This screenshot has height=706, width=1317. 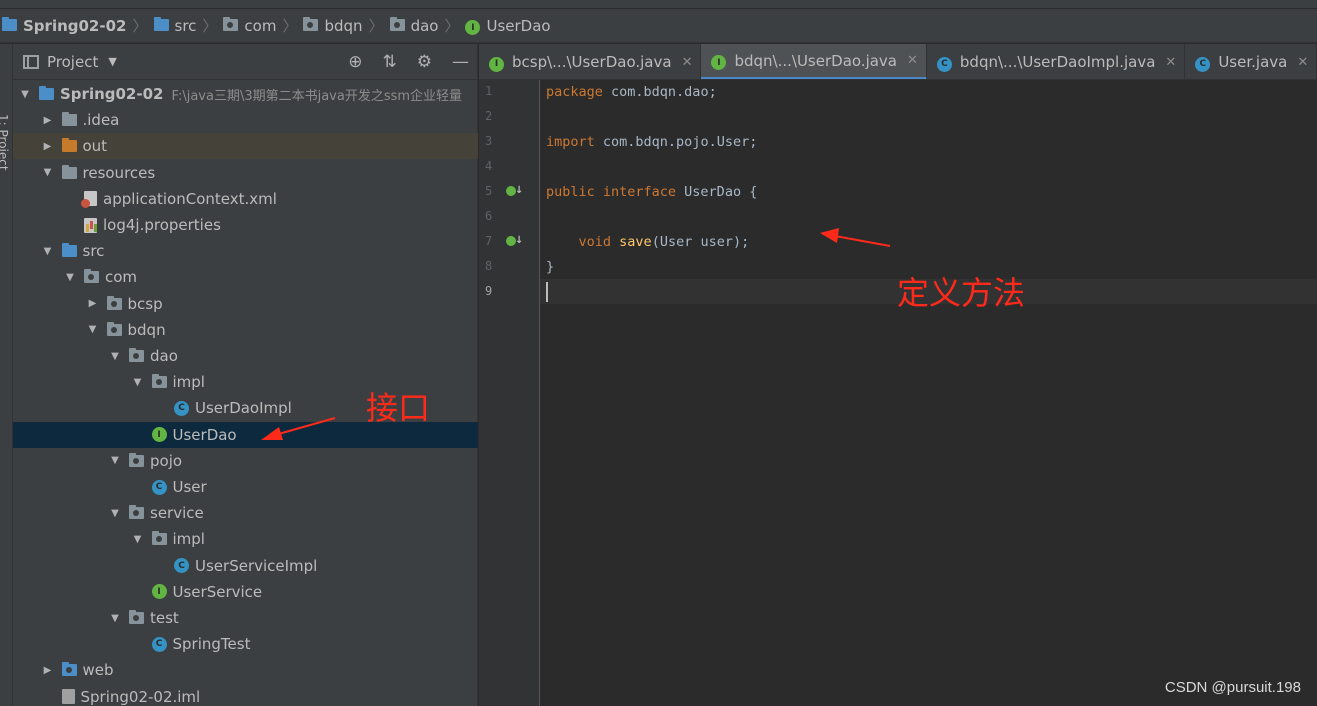 What do you see at coordinates (814, 61) in the screenshot?
I see `editor-tab: Ibdqn\...\UserDao.java ✕` at bounding box center [814, 61].